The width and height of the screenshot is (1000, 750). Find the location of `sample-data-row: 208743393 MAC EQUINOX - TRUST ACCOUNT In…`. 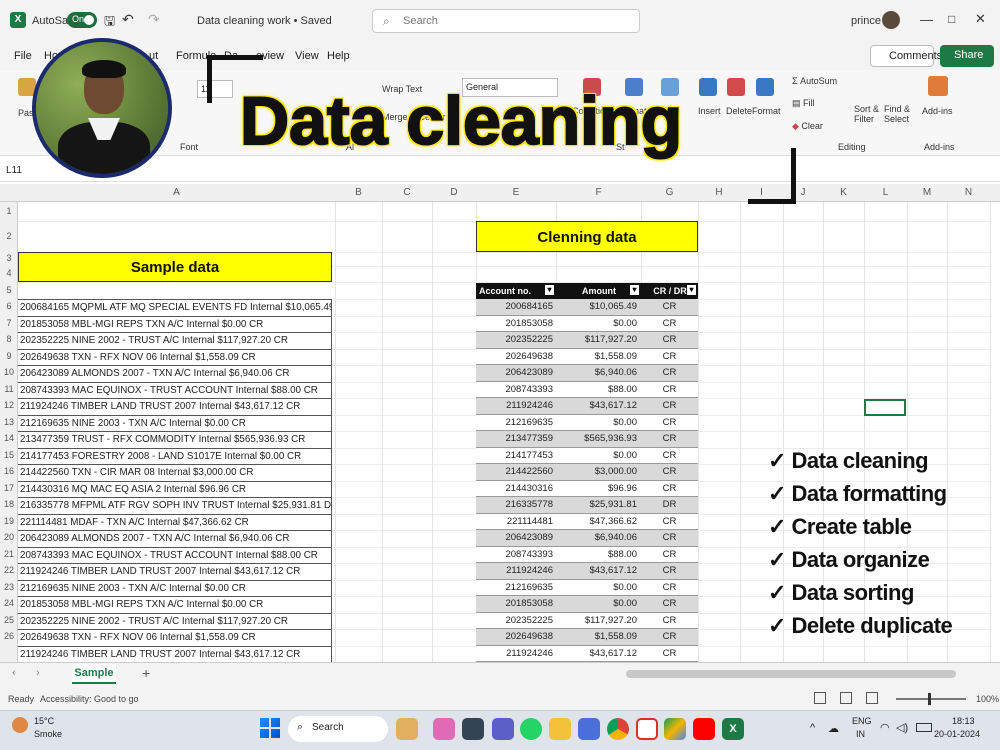

sample-data-row: 208743393 MAC EQUINOX - TRUST ACCOUNT In… is located at coordinates (175, 555).